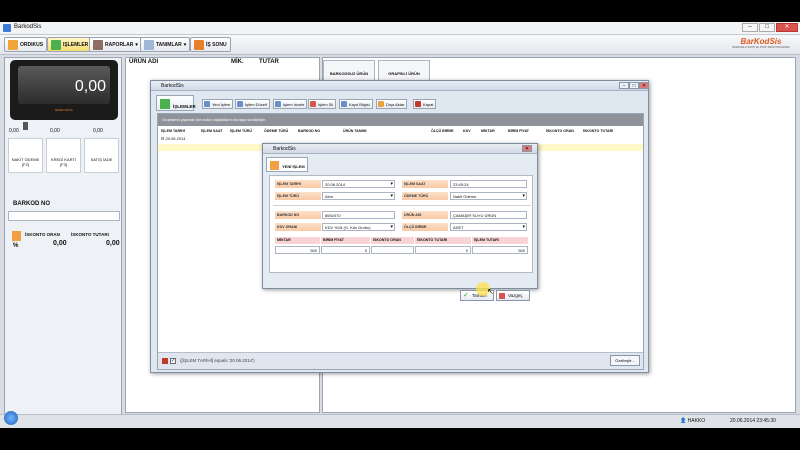  Describe the element at coordinates (287, 164) in the screenshot. I see `tab-yeni-islem: YENİ İŞLEM` at that location.